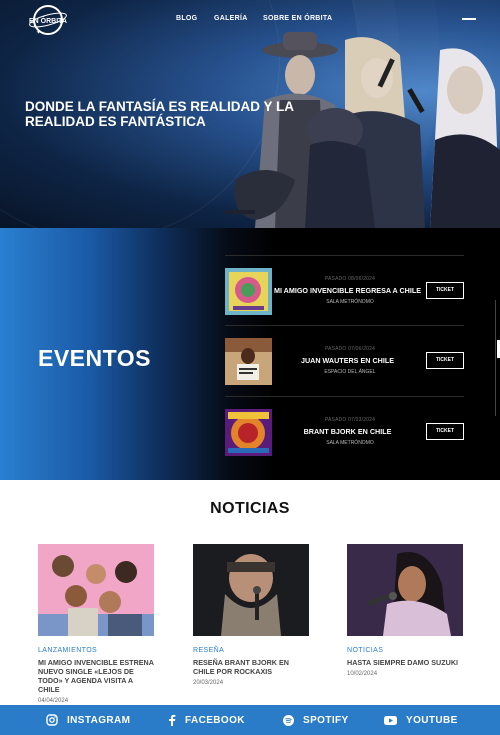 The width and height of the screenshot is (500, 735). Describe the element at coordinates (52, 720) in the screenshot. I see `instagram-icon` at that location.